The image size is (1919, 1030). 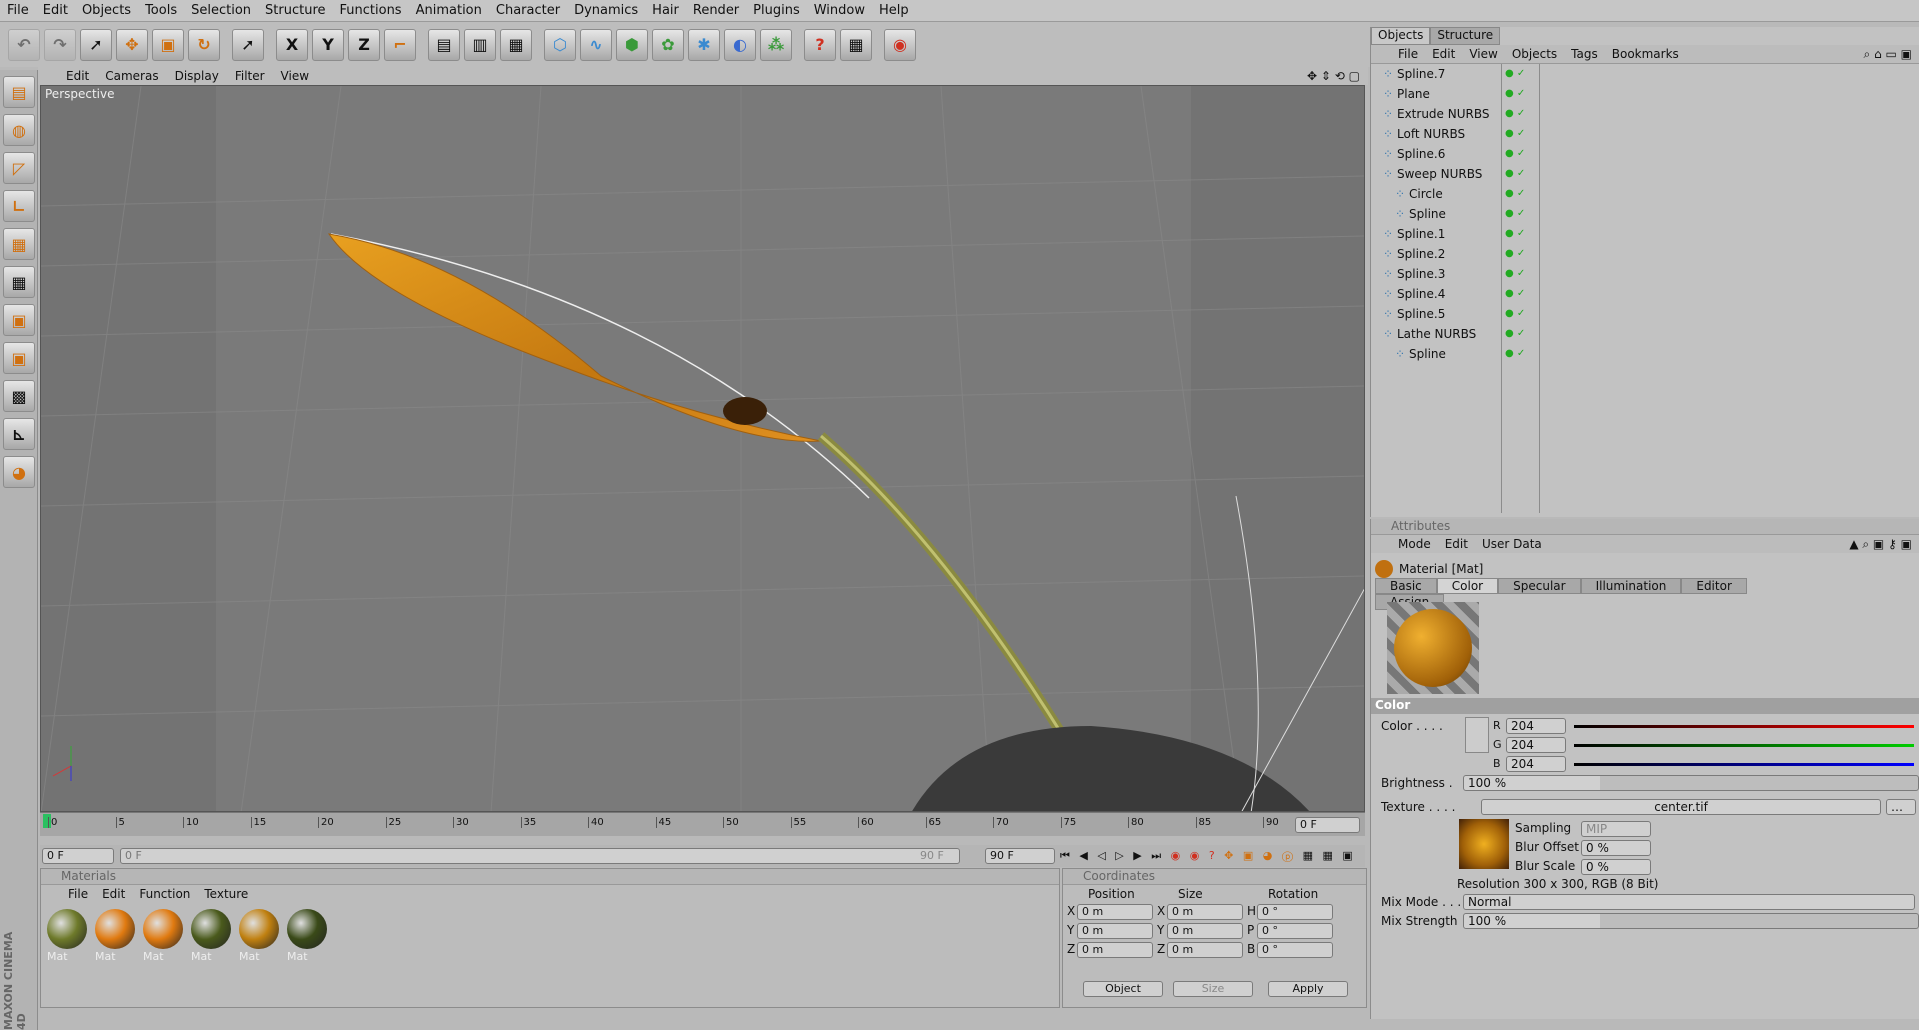 I want to click on particles-icon: ⁂, so click(x=776, y=44).